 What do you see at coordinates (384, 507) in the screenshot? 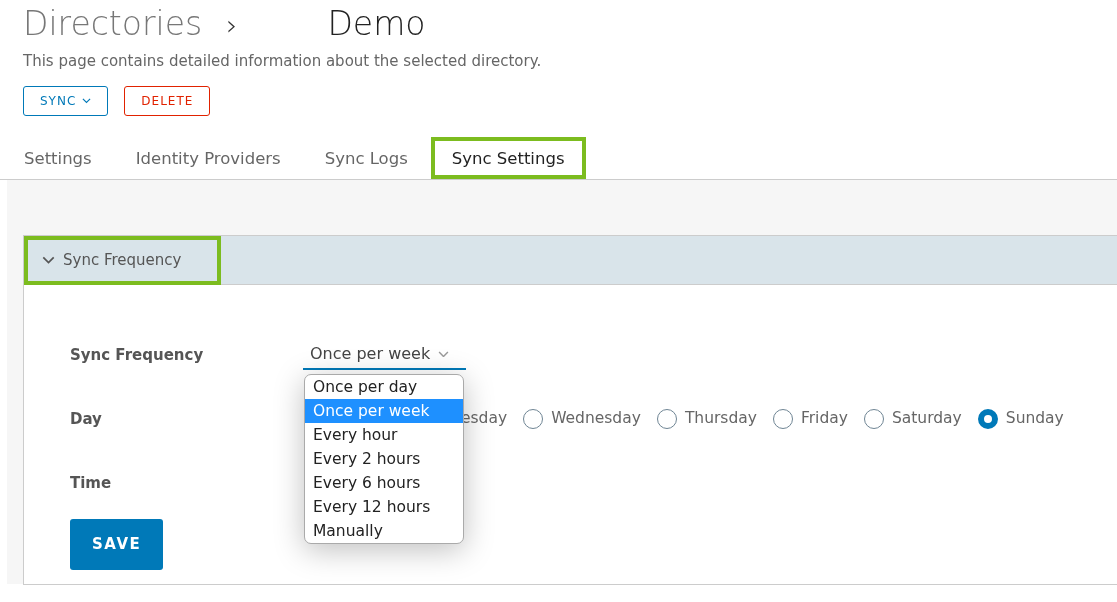
I see `dropdown-option: Every 12 hours` at bounding box center [384, 507].